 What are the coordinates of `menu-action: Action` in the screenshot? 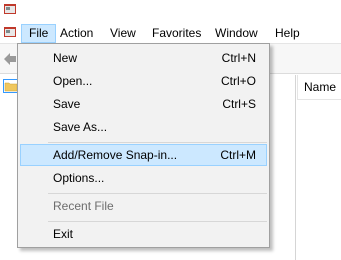 It's located at (76, 33).